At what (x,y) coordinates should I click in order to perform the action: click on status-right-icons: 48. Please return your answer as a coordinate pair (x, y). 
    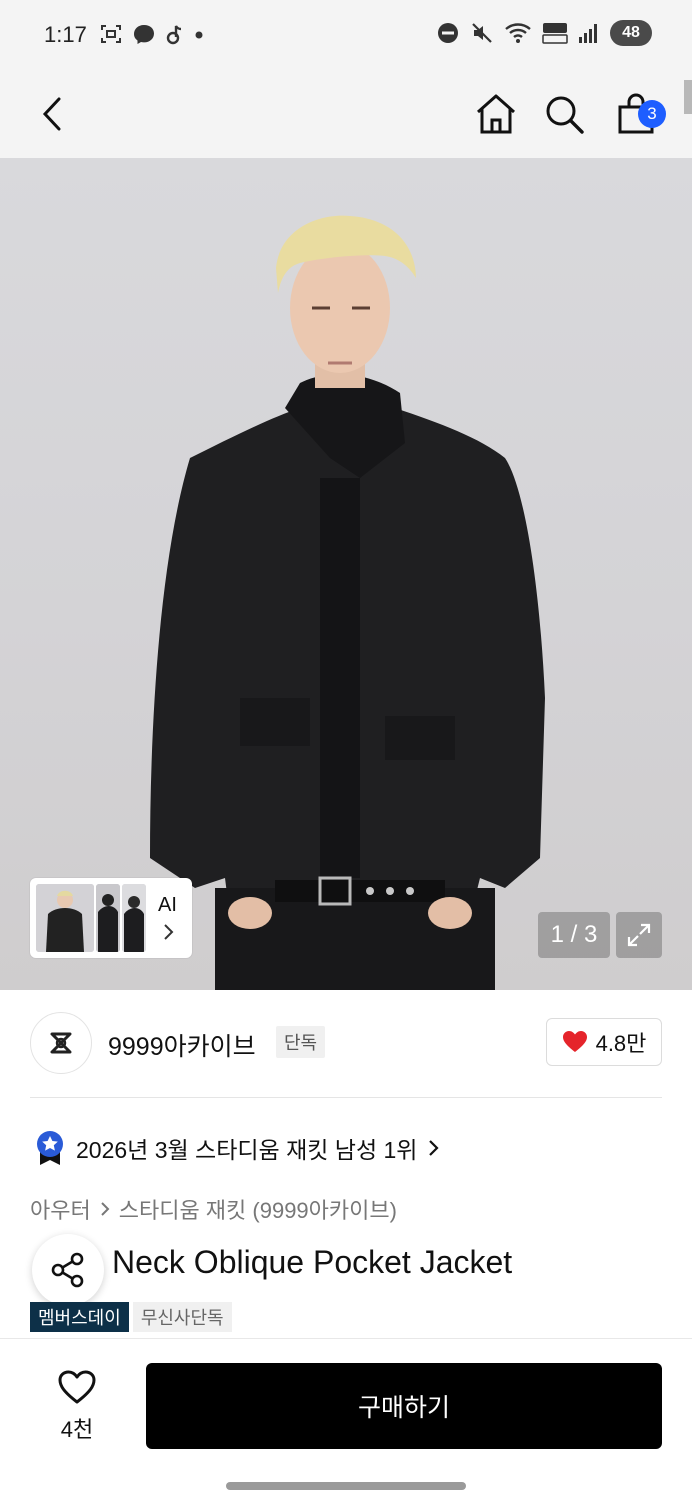
    Looking at the image, I should click on (544, 33).